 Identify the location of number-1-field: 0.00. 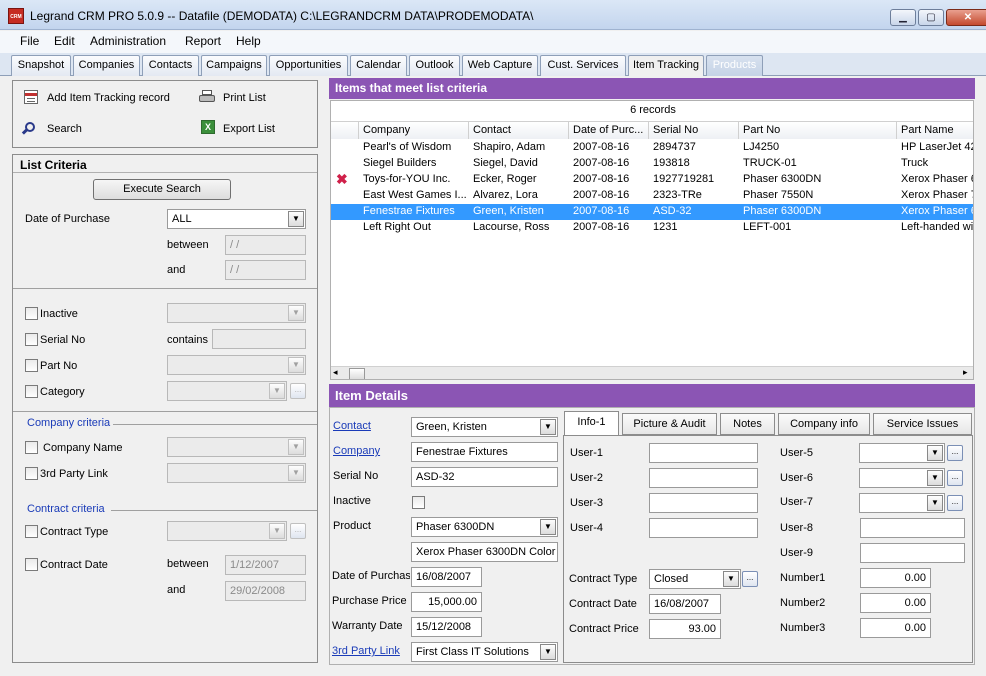
(895, 578).